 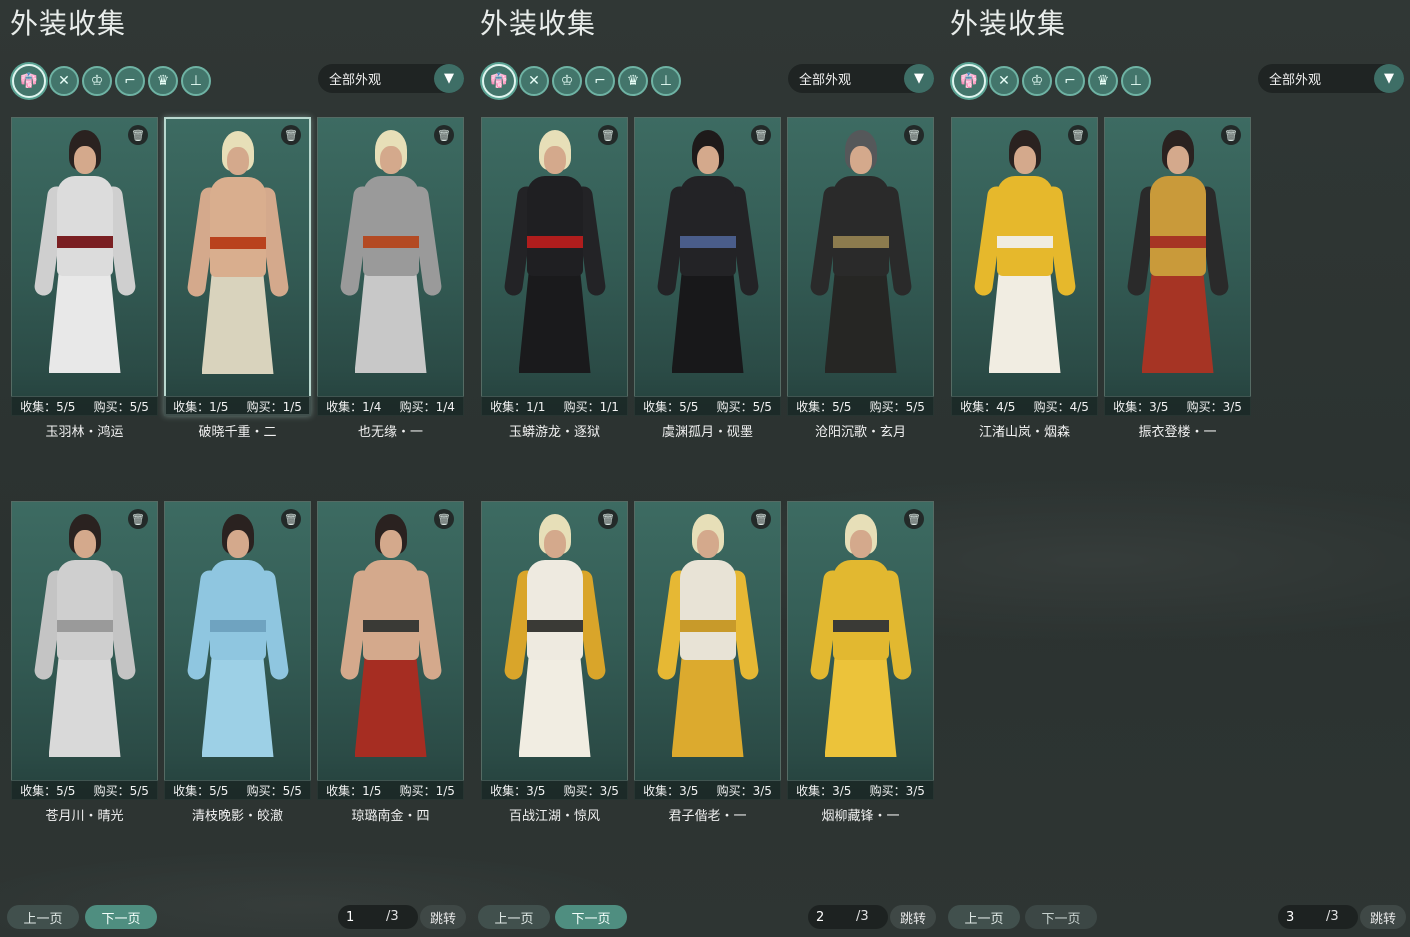 What do you see at coordinates (554, 816) in the screenshot?
I see `costume-name: 百战江湖・惊风` at bounding box center [554, 816].